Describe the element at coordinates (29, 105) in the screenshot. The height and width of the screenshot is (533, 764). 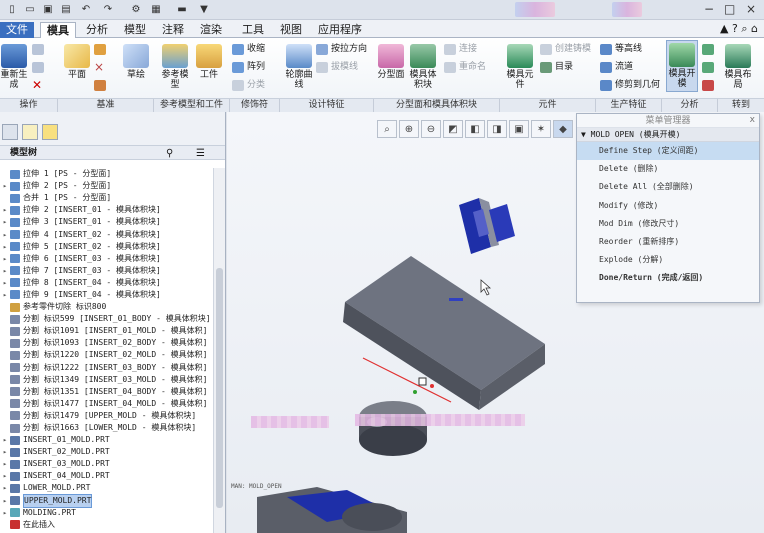
I see `group-operations: 操作` at that location.